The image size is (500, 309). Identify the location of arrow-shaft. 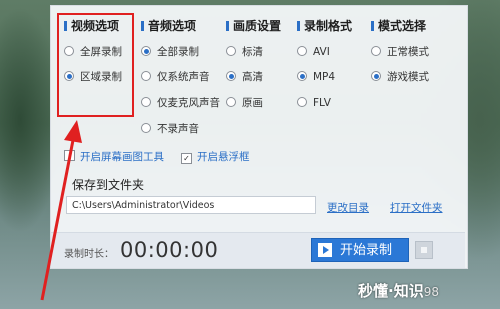
(58, 217).